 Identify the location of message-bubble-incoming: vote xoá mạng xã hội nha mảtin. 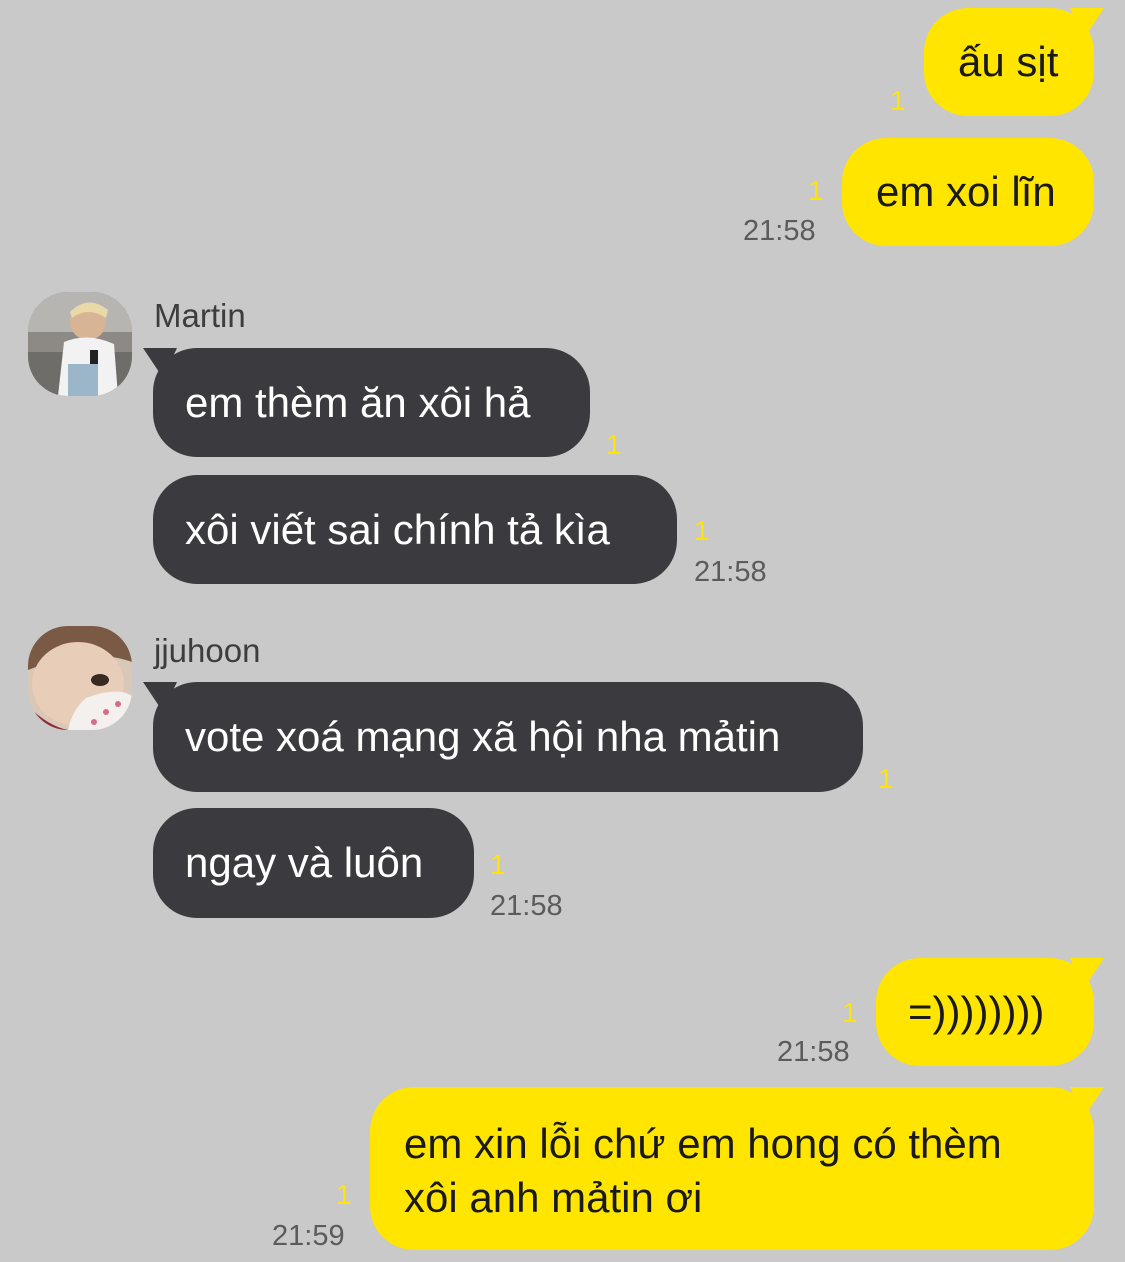
(503, 737).